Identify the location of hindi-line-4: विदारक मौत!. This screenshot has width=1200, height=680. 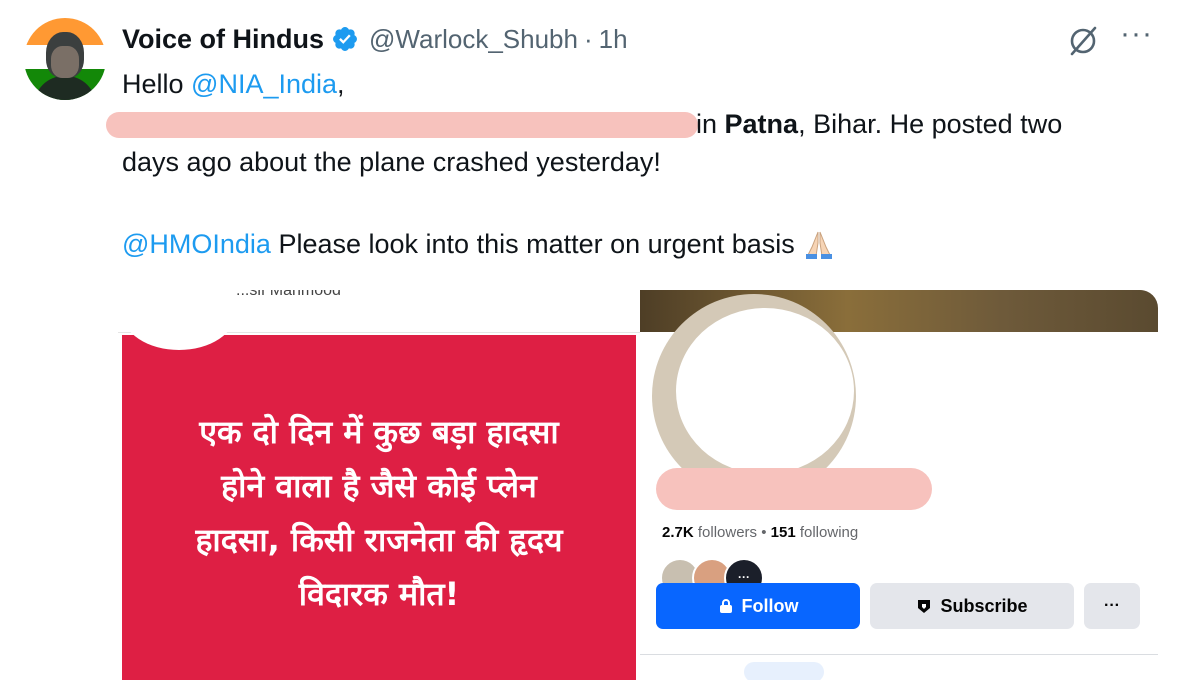
(379, 594).